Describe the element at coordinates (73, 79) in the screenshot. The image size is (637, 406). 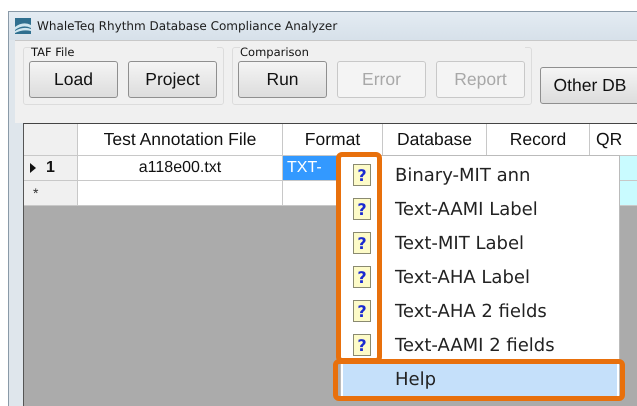
I see `toolbar-button: Load` at that location.